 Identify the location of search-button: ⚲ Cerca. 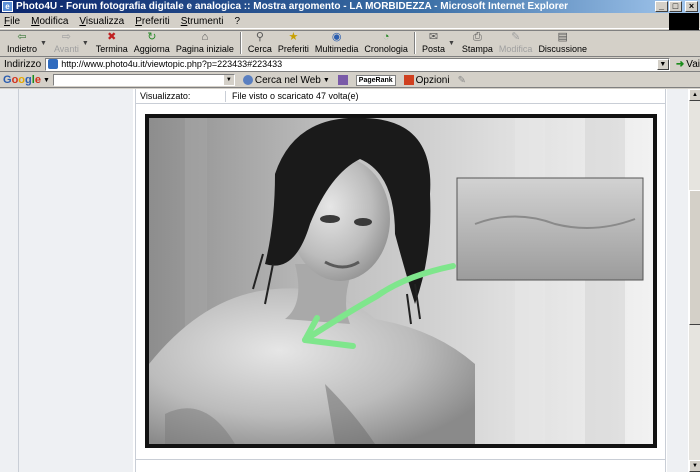
(260, 43).